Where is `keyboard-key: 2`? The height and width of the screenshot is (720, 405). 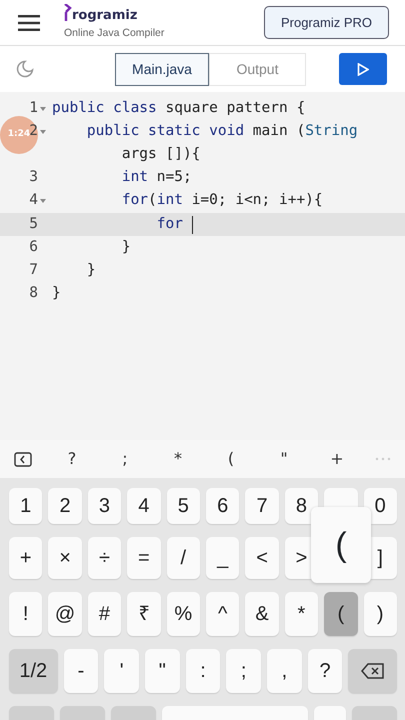
keyboard-key: 2 is located at coordinates (65, 506).